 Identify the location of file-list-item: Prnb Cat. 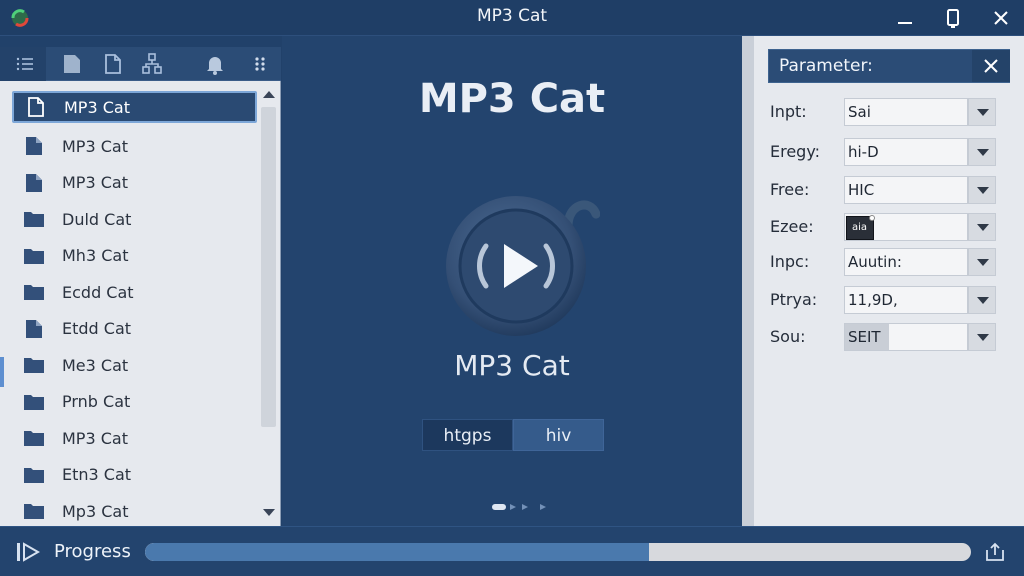
(134, 402).